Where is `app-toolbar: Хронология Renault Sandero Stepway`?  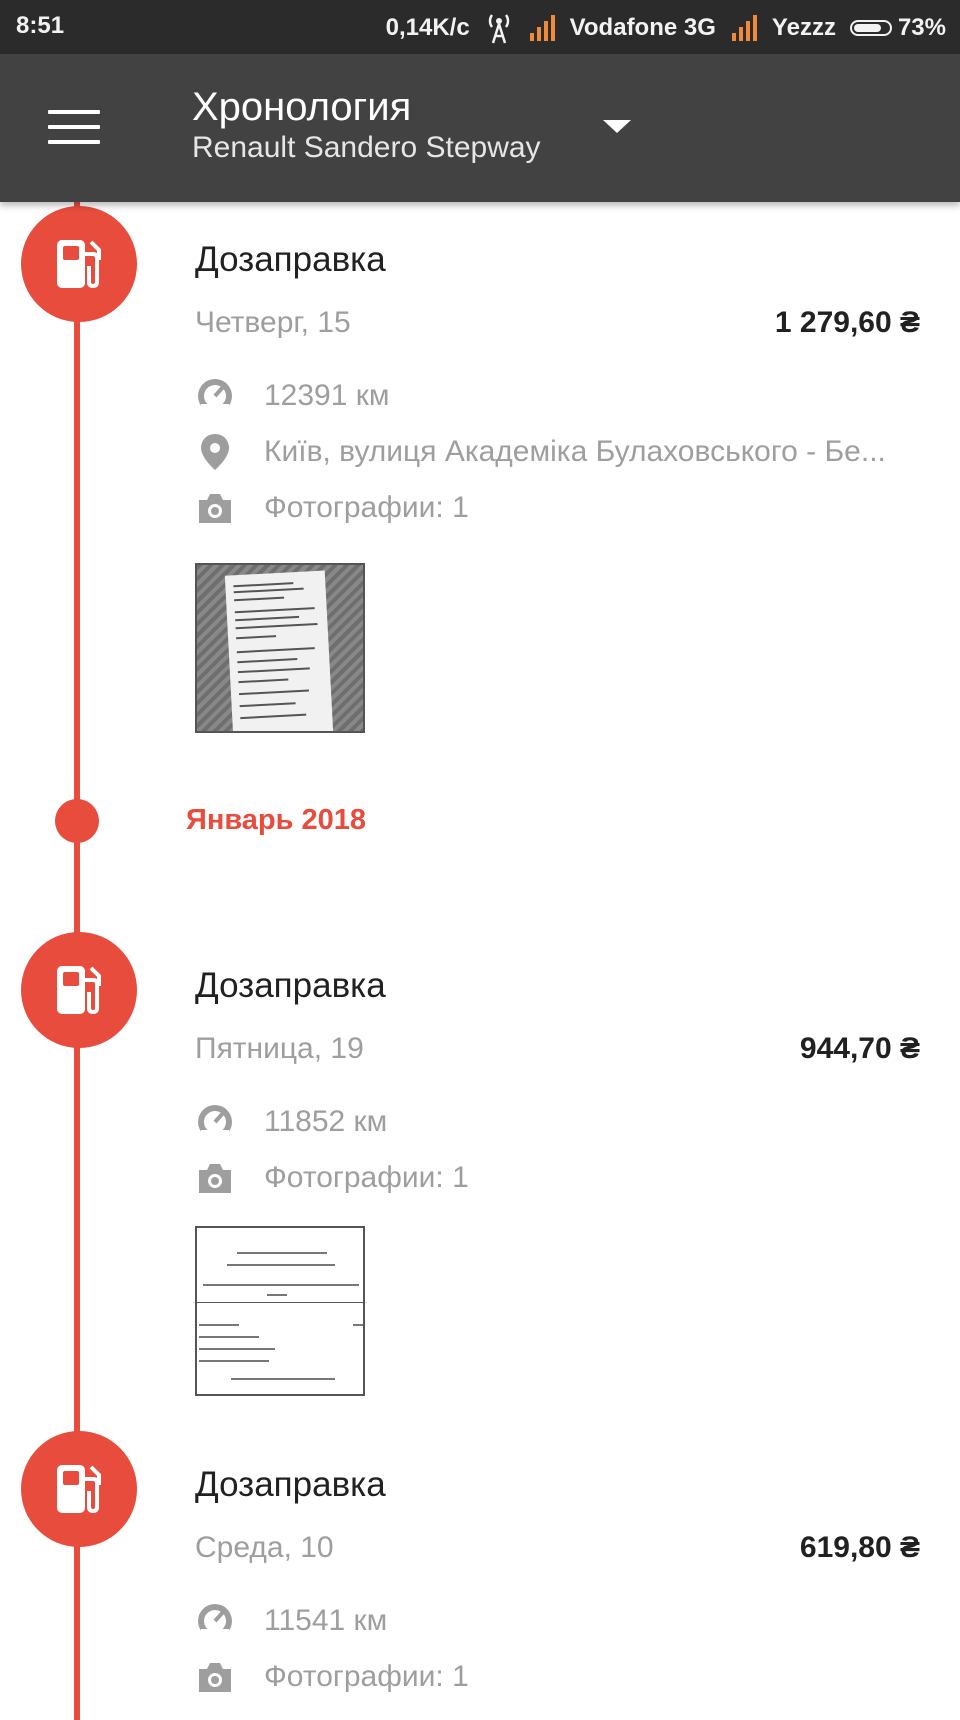 app-toolbar: Хронология Renault Sandero Stepway is located at coordinates (480, 128).